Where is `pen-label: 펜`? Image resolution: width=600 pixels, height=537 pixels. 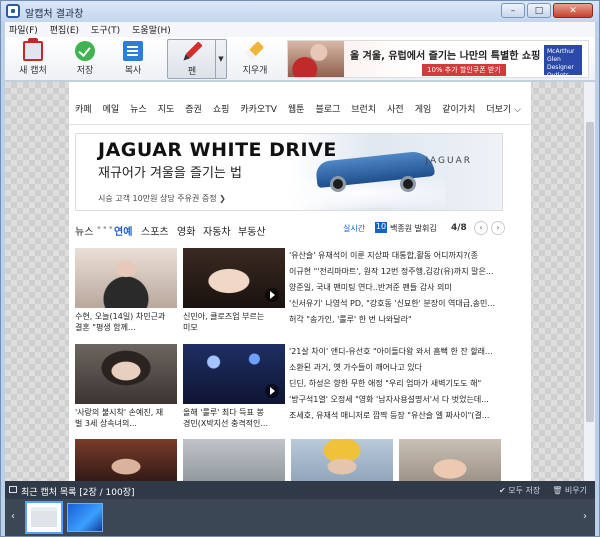
pen-label: 펜 is located at coordinates (192, 72).